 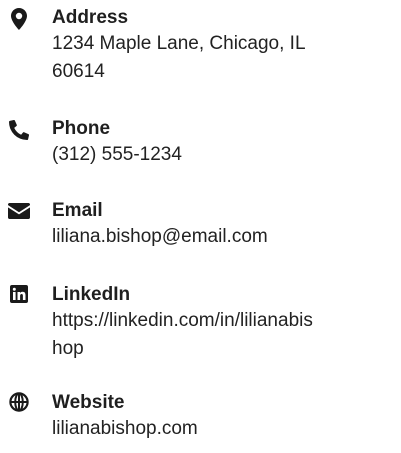 I want to click on envelope-icon, so click(x=19, y=211).